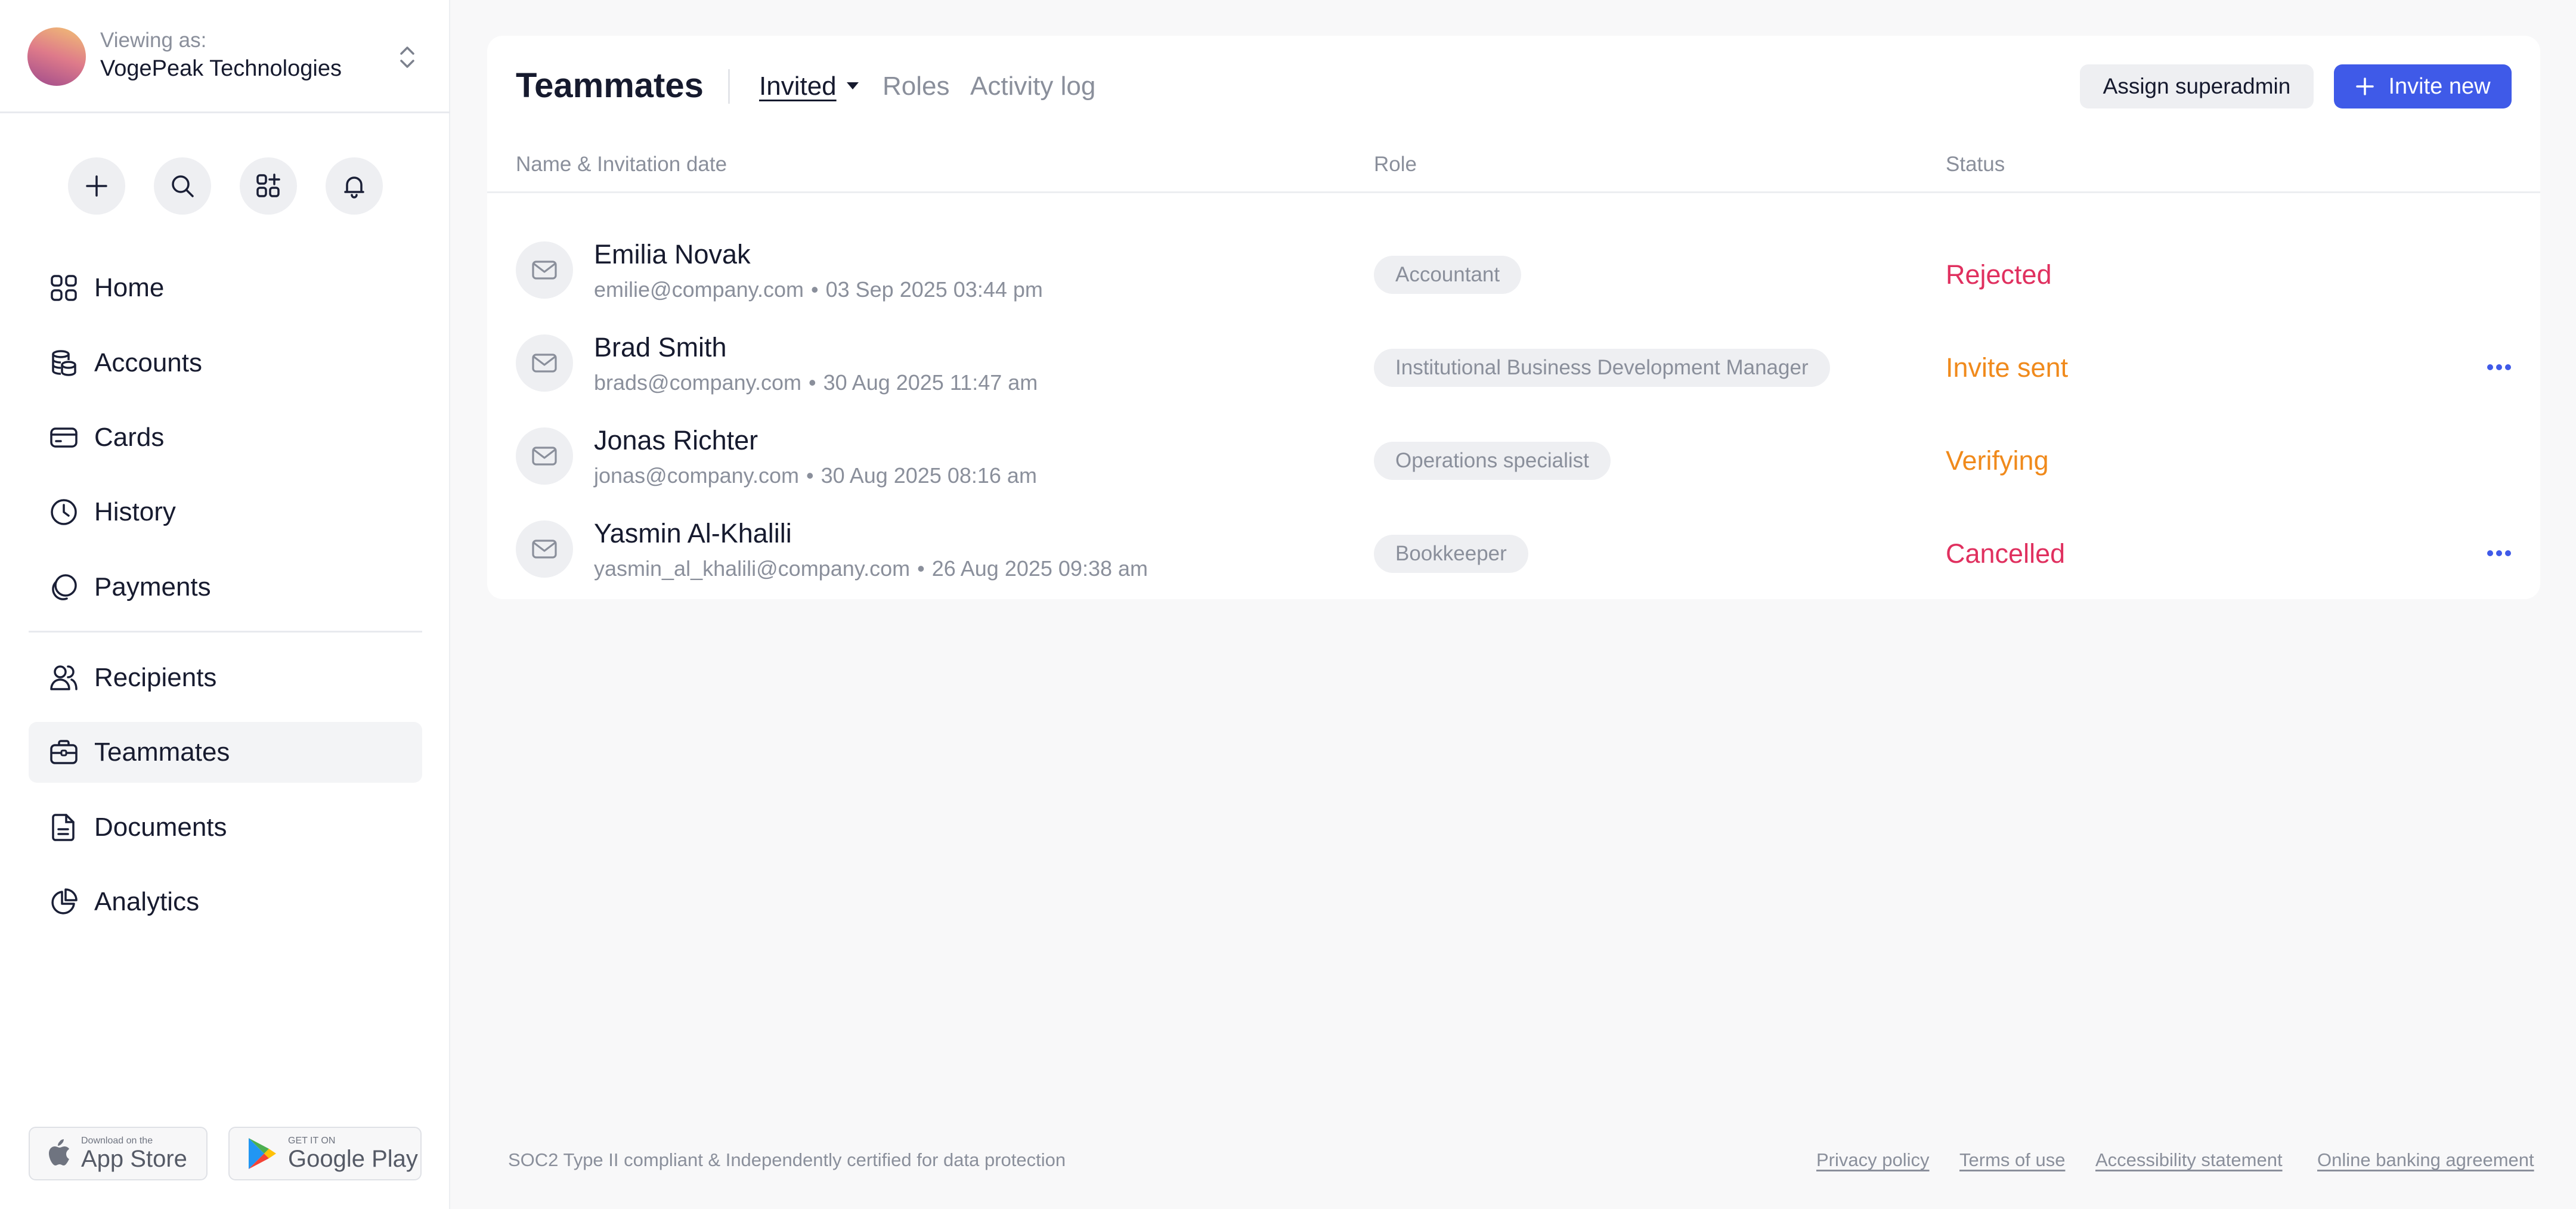 Image resolution: width=2576 pixels, height=1209 pixels. What do you see at coordinates (816, 475) in the screenshot?
I see `teammate-meta: jonas@company.com • 30 Aug 2025 08:16 am` at bounding box center [816, 475].